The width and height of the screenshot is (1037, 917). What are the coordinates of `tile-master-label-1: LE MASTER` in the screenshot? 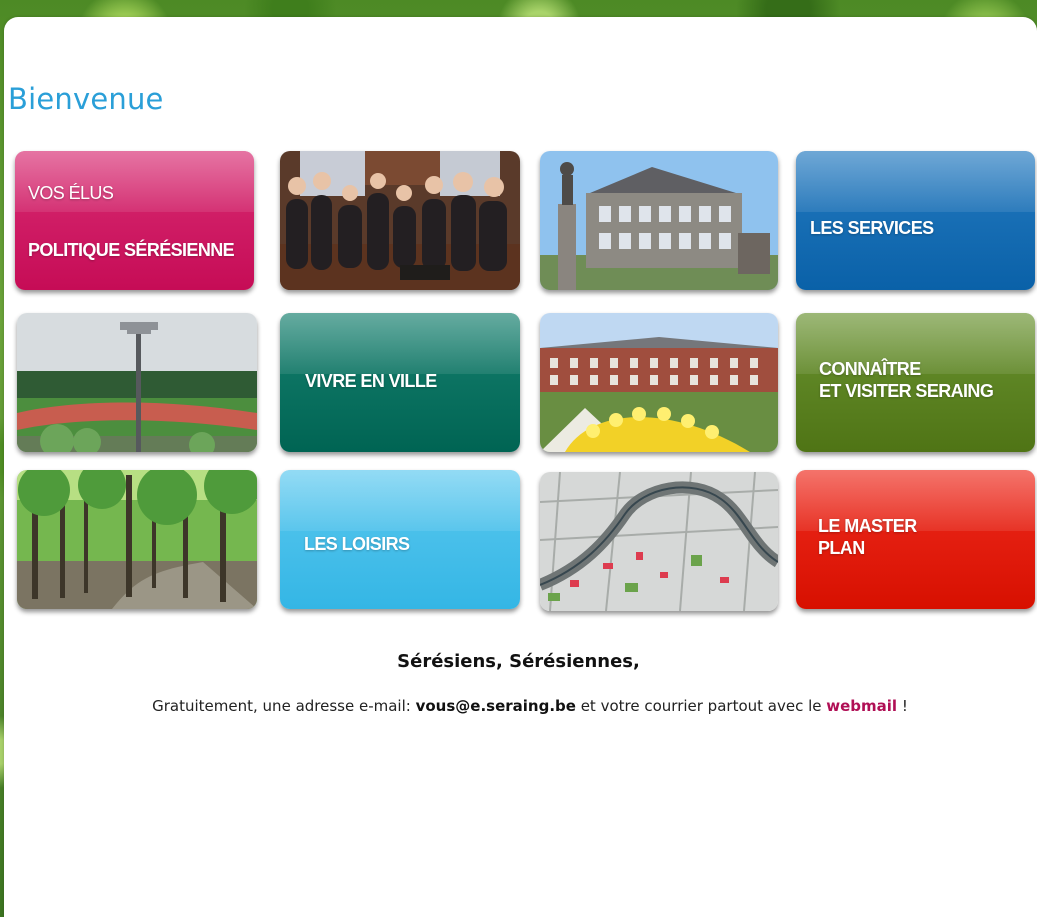 It's located at (867, 526).